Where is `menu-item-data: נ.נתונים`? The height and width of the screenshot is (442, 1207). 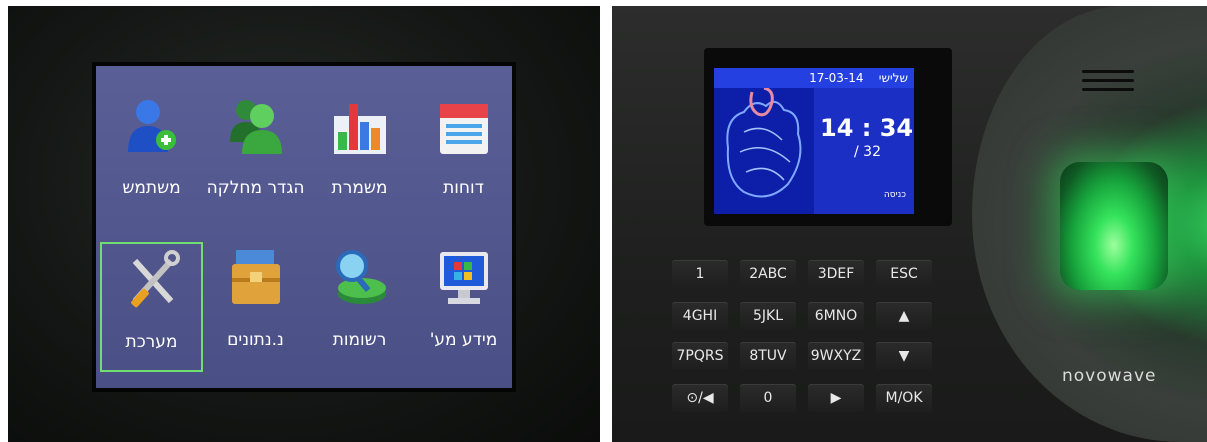
menu-item-data: נ.נתונים is located at coordinates (255, 307).